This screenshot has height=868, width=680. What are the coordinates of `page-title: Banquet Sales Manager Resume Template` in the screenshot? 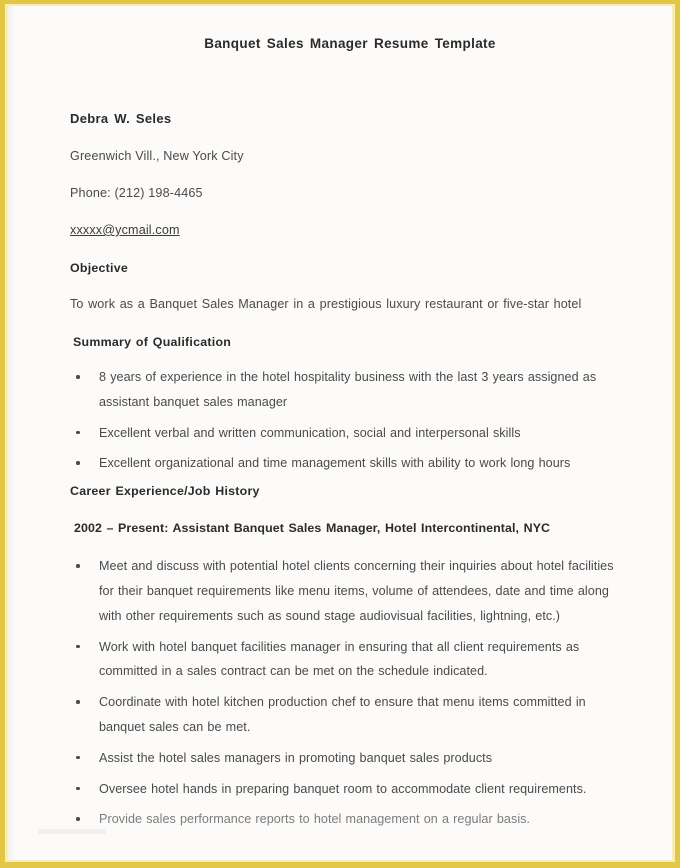 It's located at (350, 43).